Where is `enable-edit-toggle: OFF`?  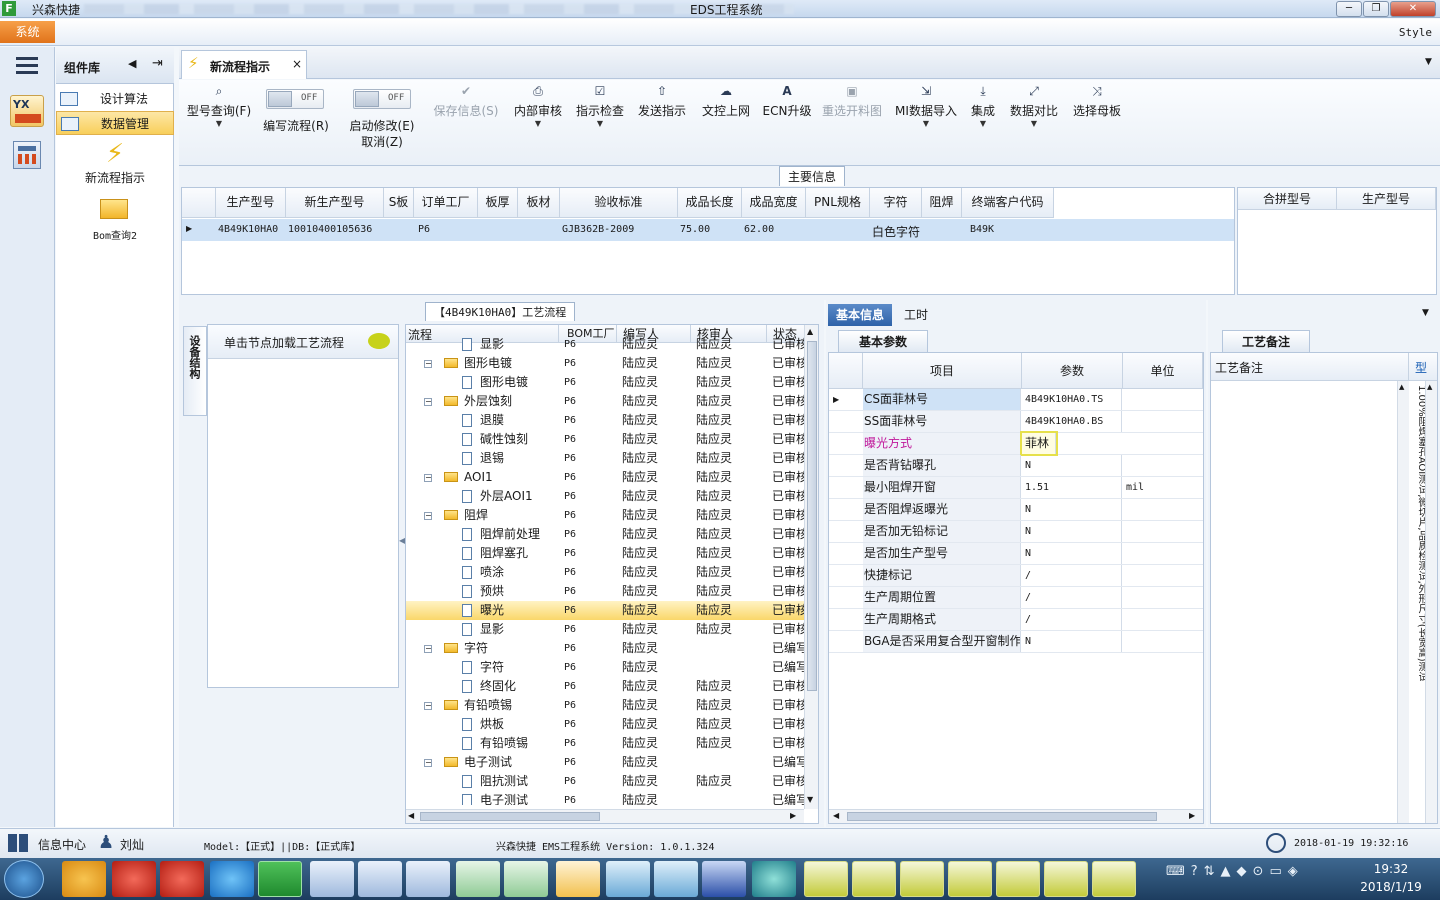
enable-edit-toggle: OFF is located at coordinates (382, 99).